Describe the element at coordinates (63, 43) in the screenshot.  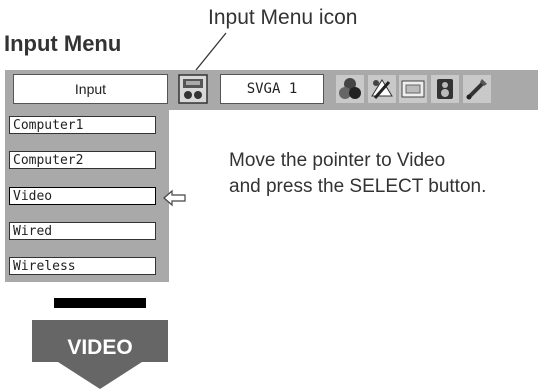
I see `page-title: Input Menu` at that location.